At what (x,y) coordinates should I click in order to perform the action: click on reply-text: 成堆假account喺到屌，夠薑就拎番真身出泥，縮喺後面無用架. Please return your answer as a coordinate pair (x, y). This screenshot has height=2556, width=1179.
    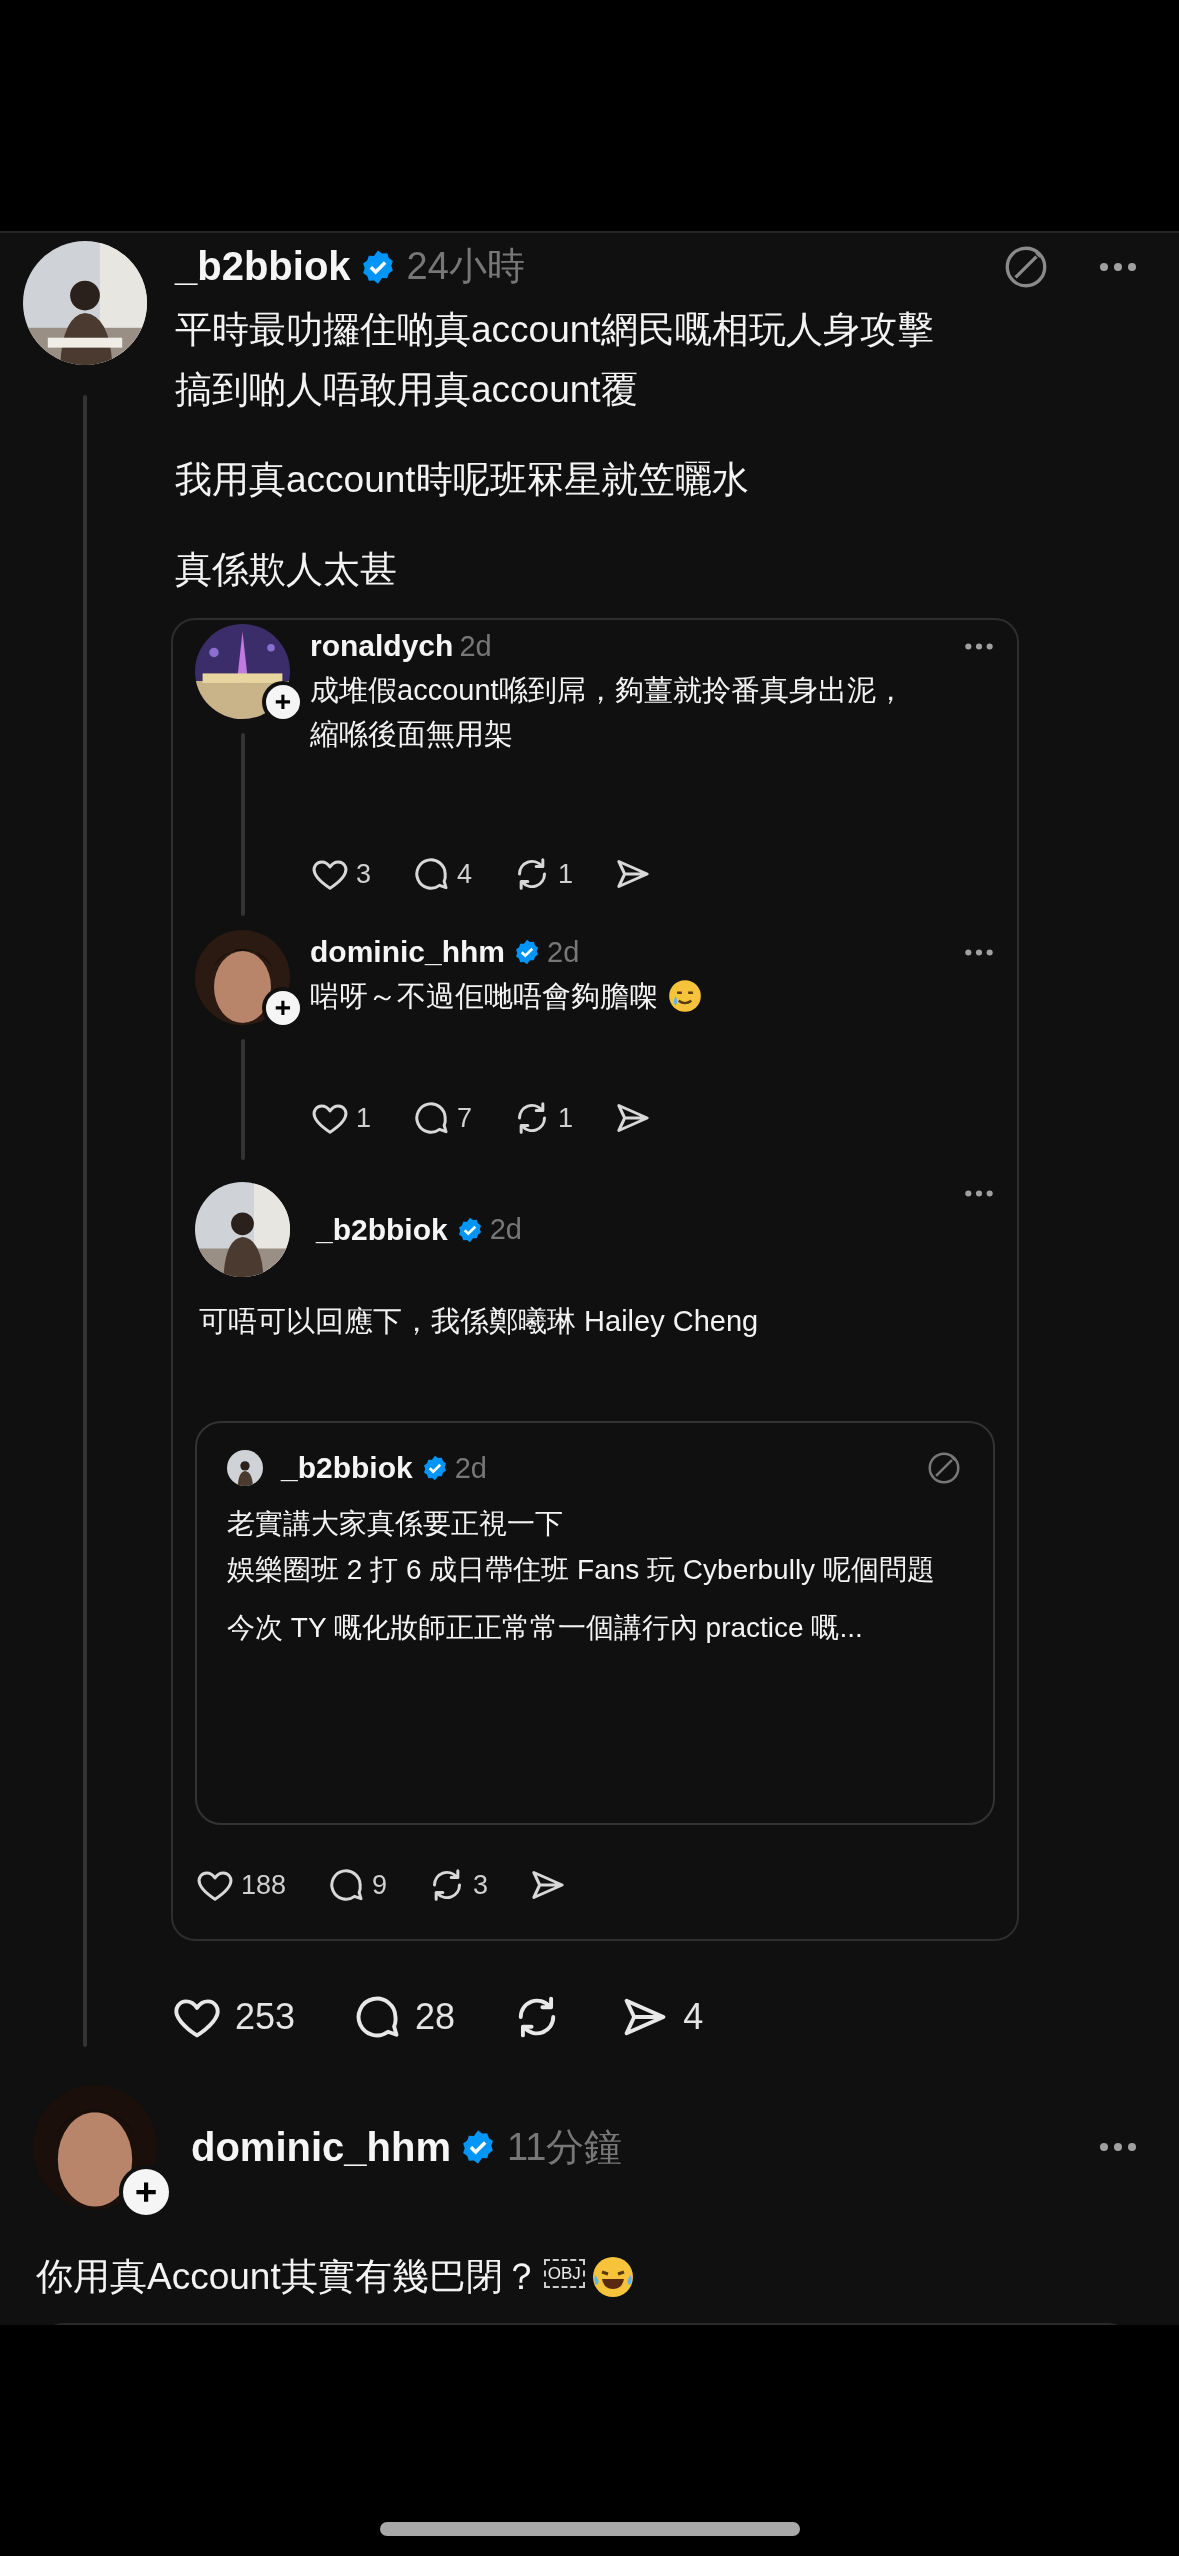
    Looking at the image, I should click on (608, 712).